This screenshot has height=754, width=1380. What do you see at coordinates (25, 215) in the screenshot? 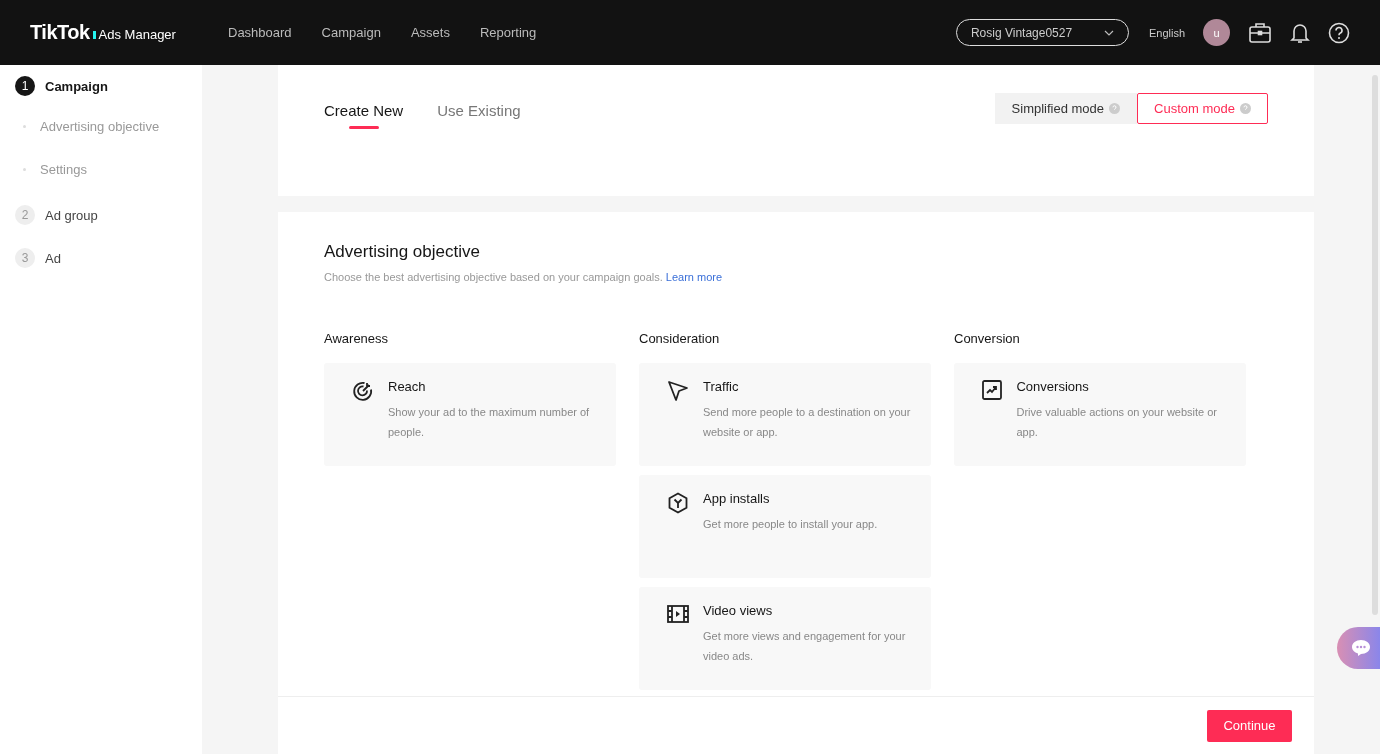
I see `step-number: 2` at bounding box center [25, 215].